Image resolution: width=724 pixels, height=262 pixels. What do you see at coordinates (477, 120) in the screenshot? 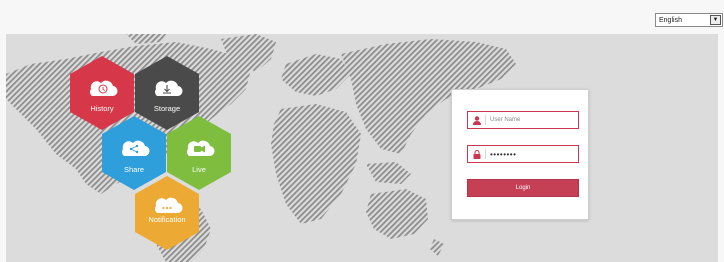
I see `user-icon` at bounding box center [477, 120].